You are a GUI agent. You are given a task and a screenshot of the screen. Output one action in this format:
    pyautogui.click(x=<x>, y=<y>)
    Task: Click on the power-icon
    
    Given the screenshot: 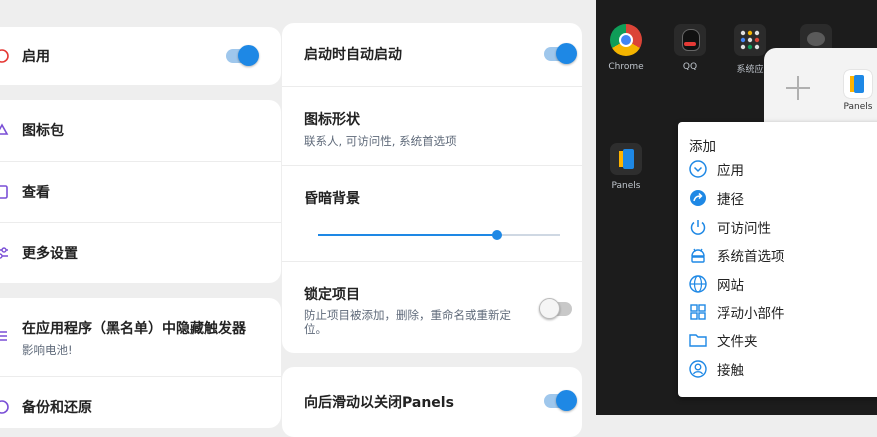 What is the action you would take?
    pyautogui.click(x=698, y=227)
    